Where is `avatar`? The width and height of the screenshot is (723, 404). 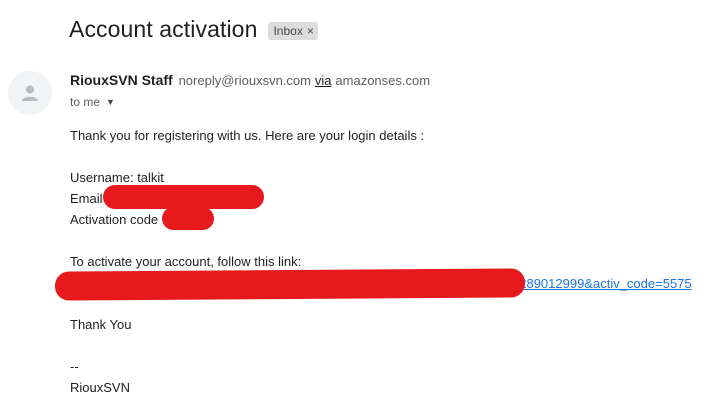 avatar is located at coordinates (30, 93).